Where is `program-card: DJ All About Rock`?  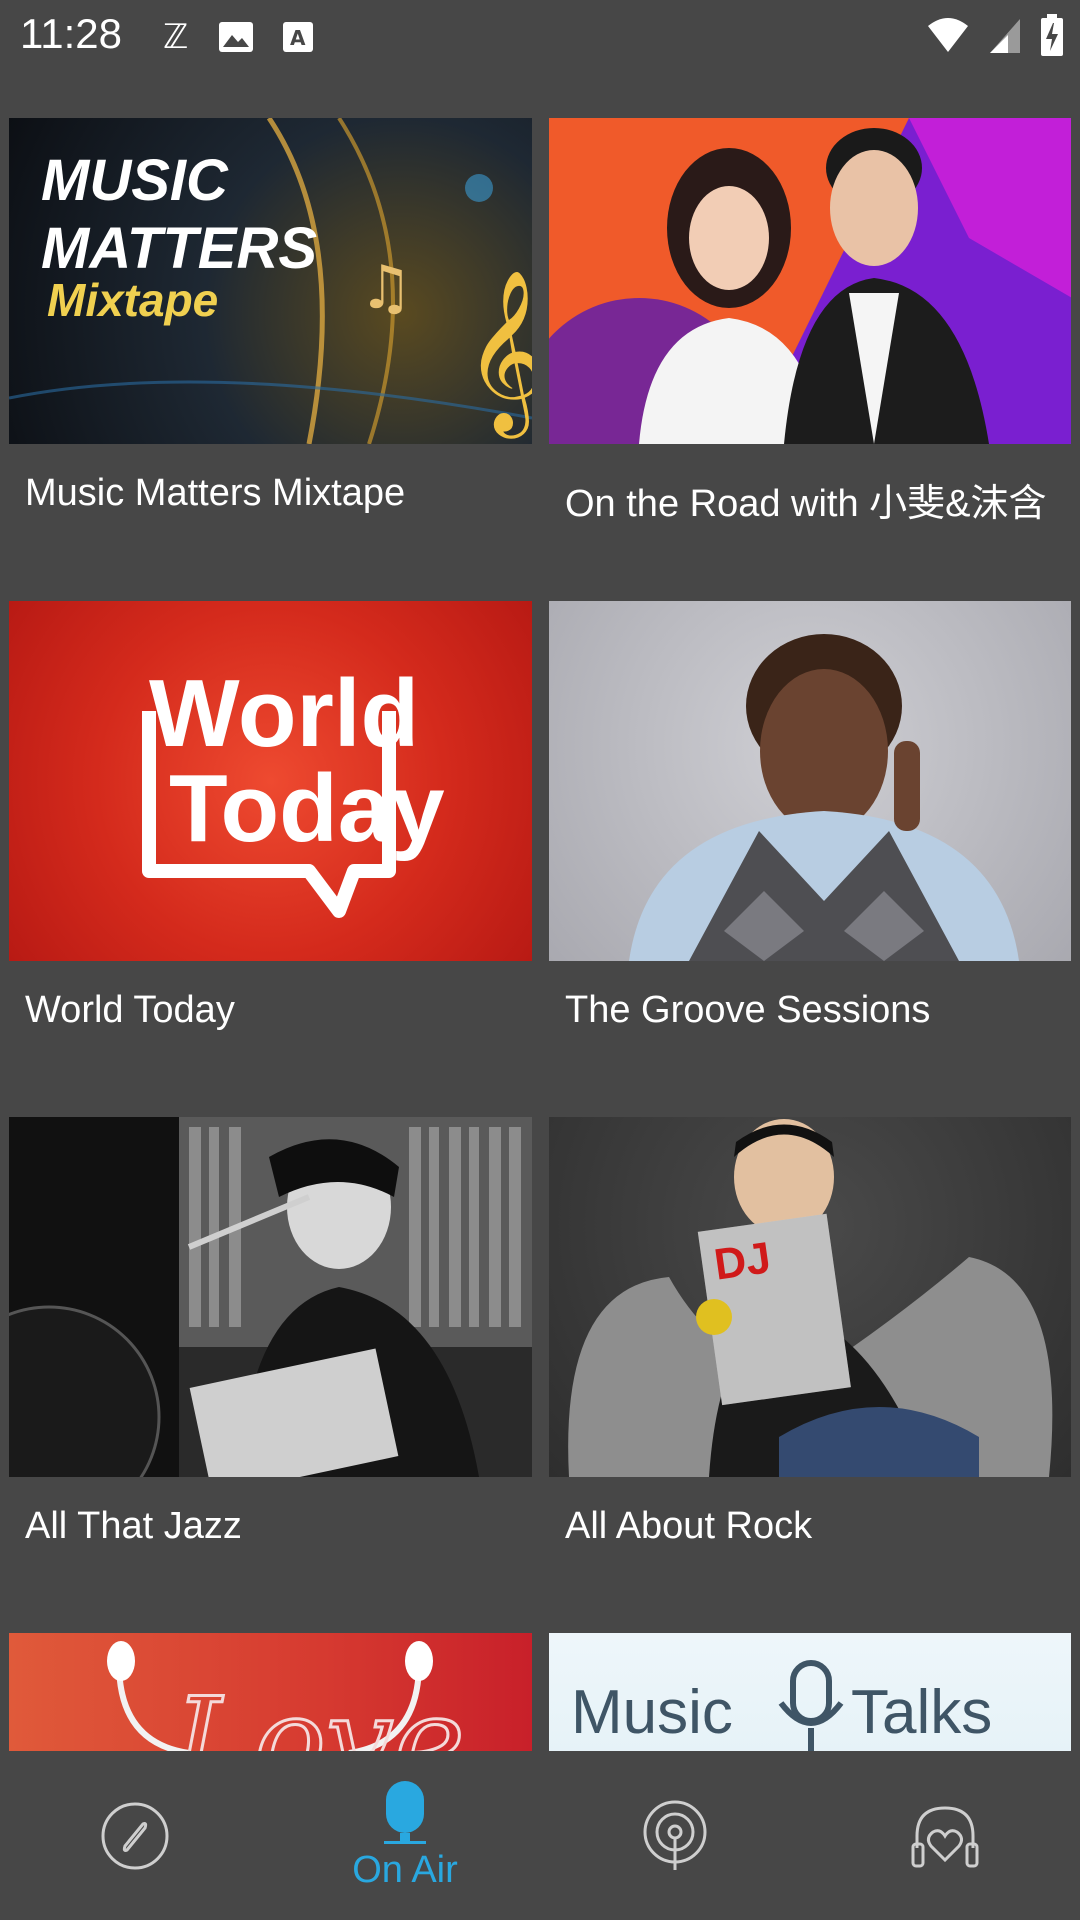 program-card: DJ All About Rock is located at coordinates (810, 1332).